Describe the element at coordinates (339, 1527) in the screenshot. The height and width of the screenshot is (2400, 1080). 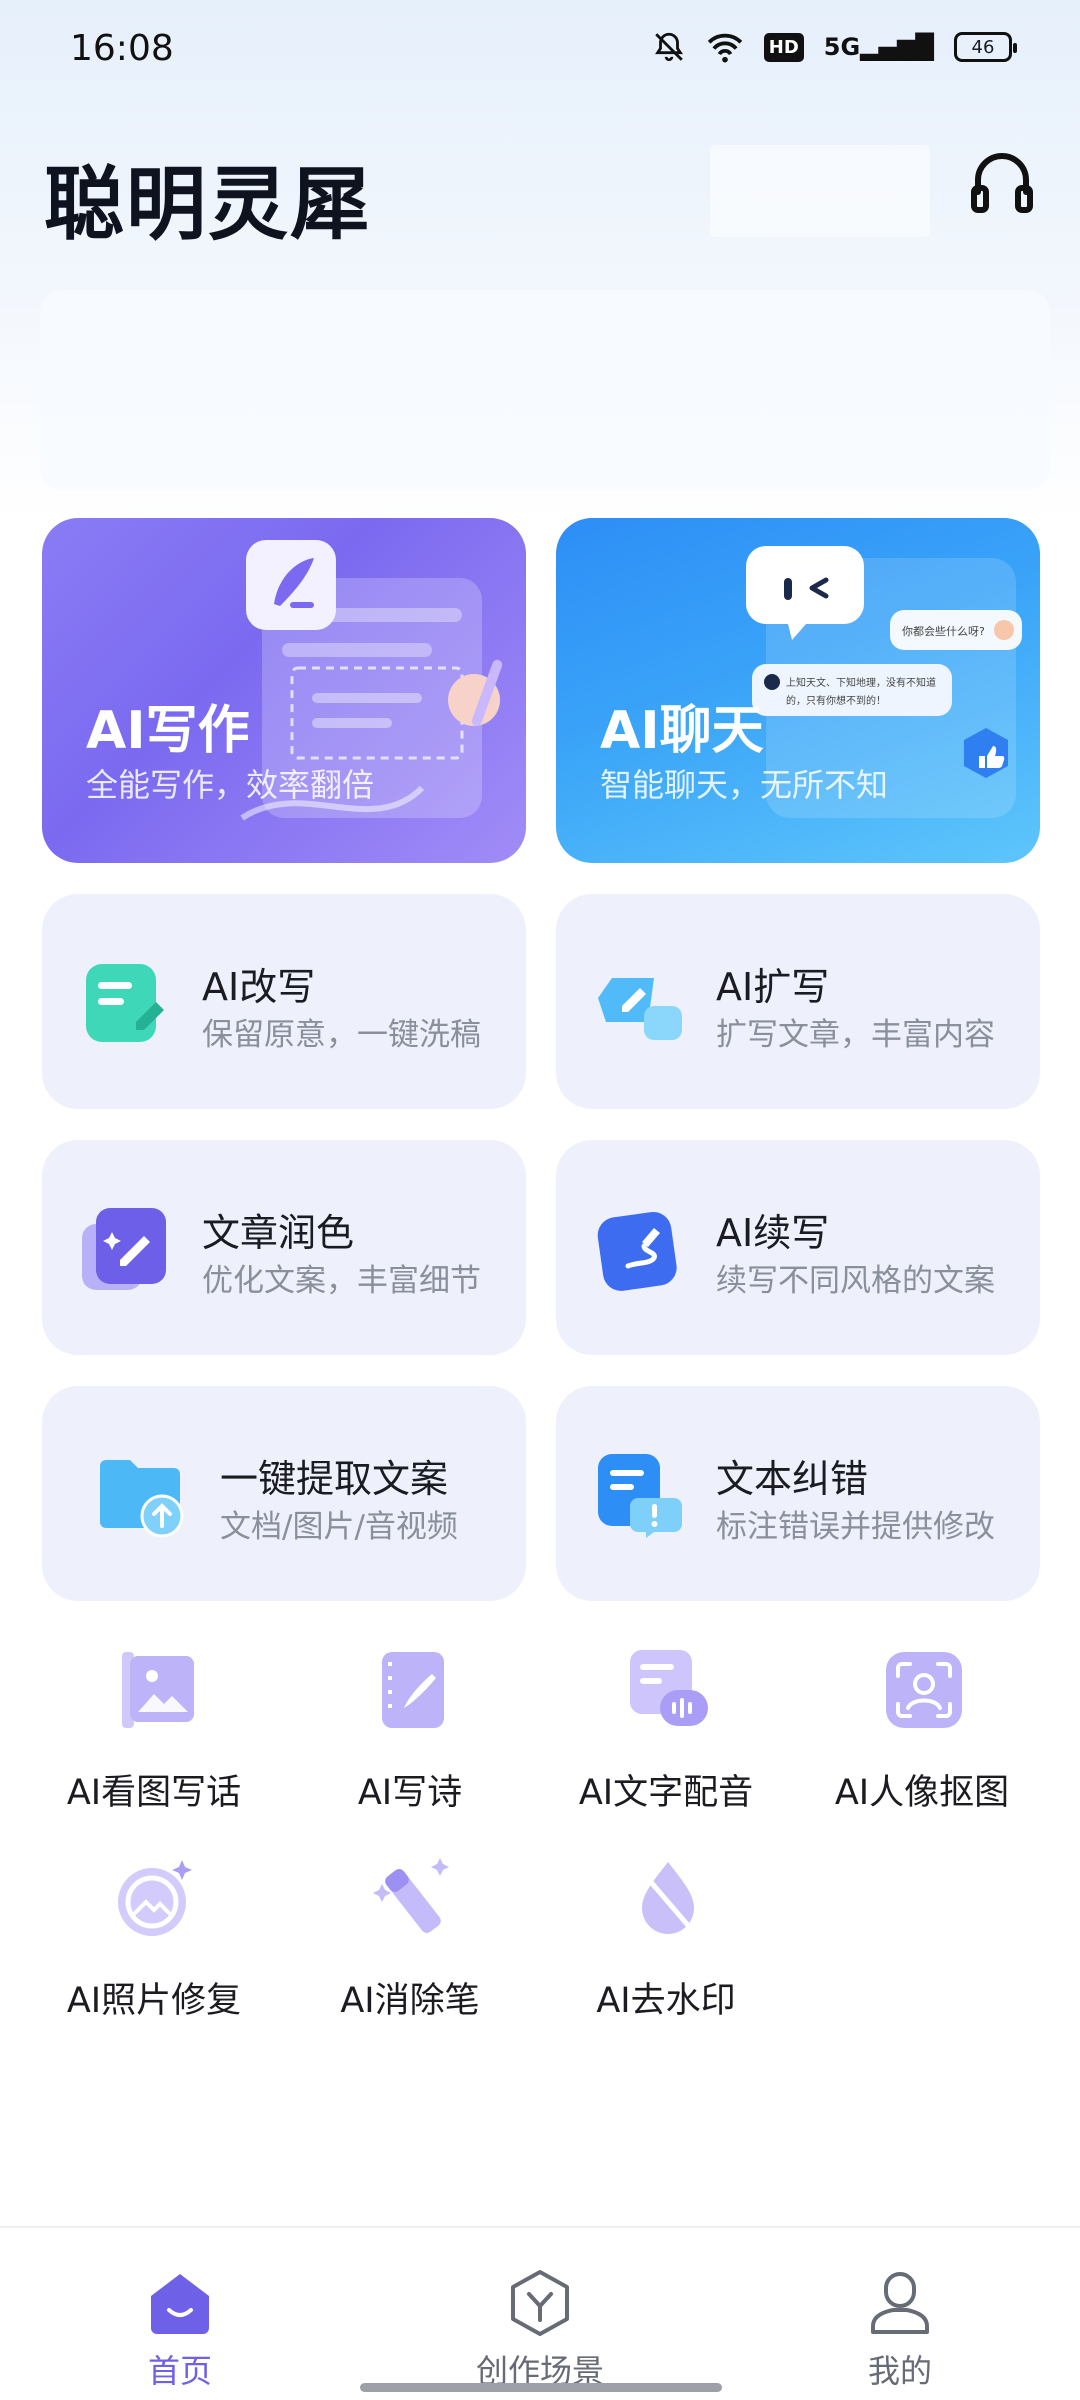
I see `feature-extract-text-subtitle: 文档/图片/音视频` at that location.